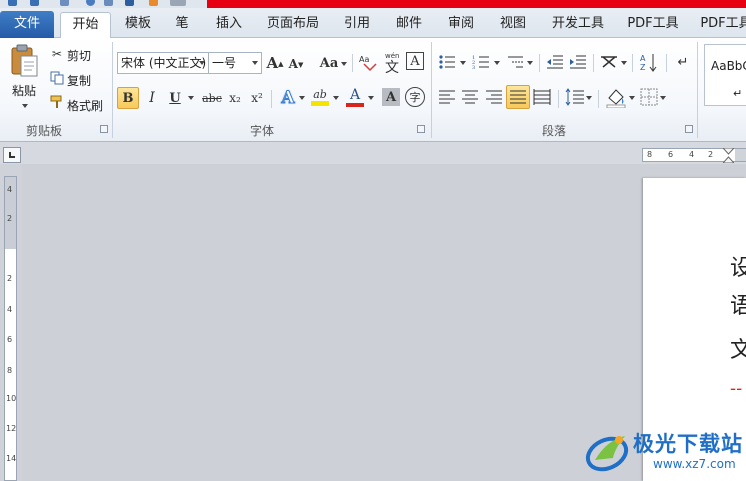 The image size is (746, 481). What do you see at coordinates (447, 97) in the screenshot?
I see `align-left-icon` at bounding box center [447, 97].